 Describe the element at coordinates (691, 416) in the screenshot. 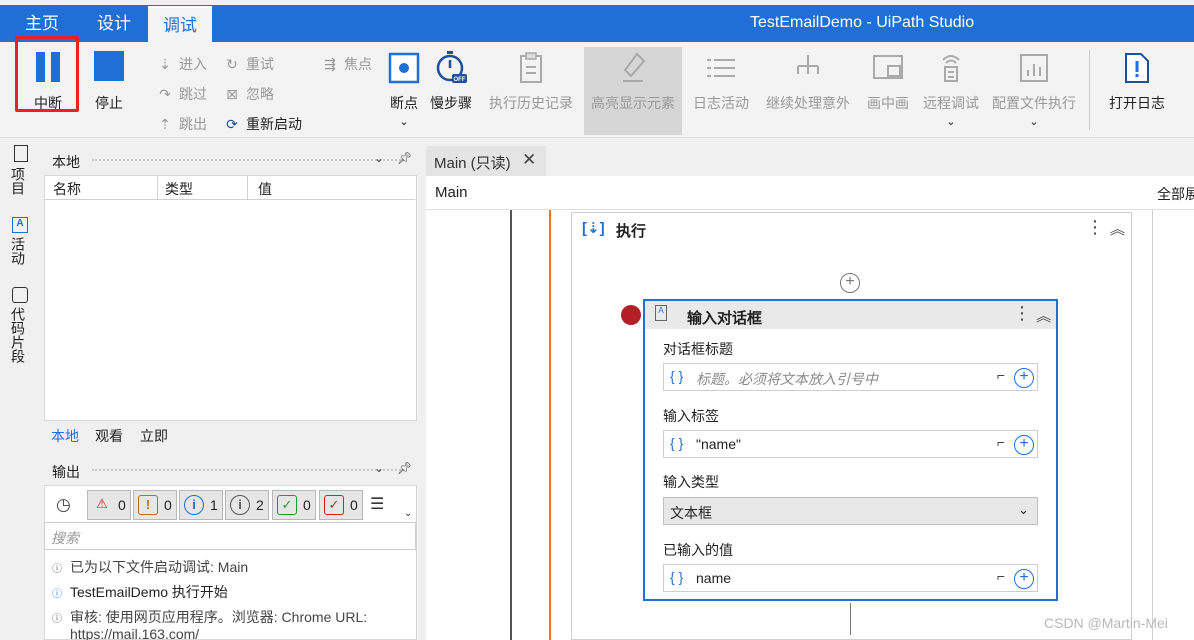

I see `input-label-label: 输入标签` at that location.